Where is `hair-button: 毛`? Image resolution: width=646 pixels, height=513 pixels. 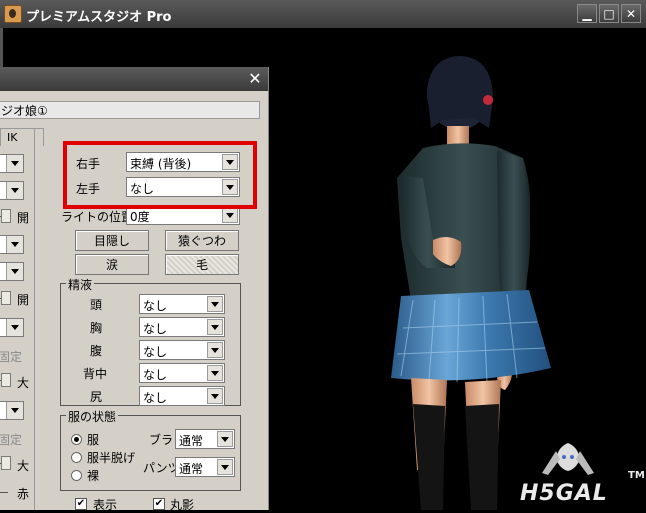
hair-button: 毛 is located at coordinates (202, 264).